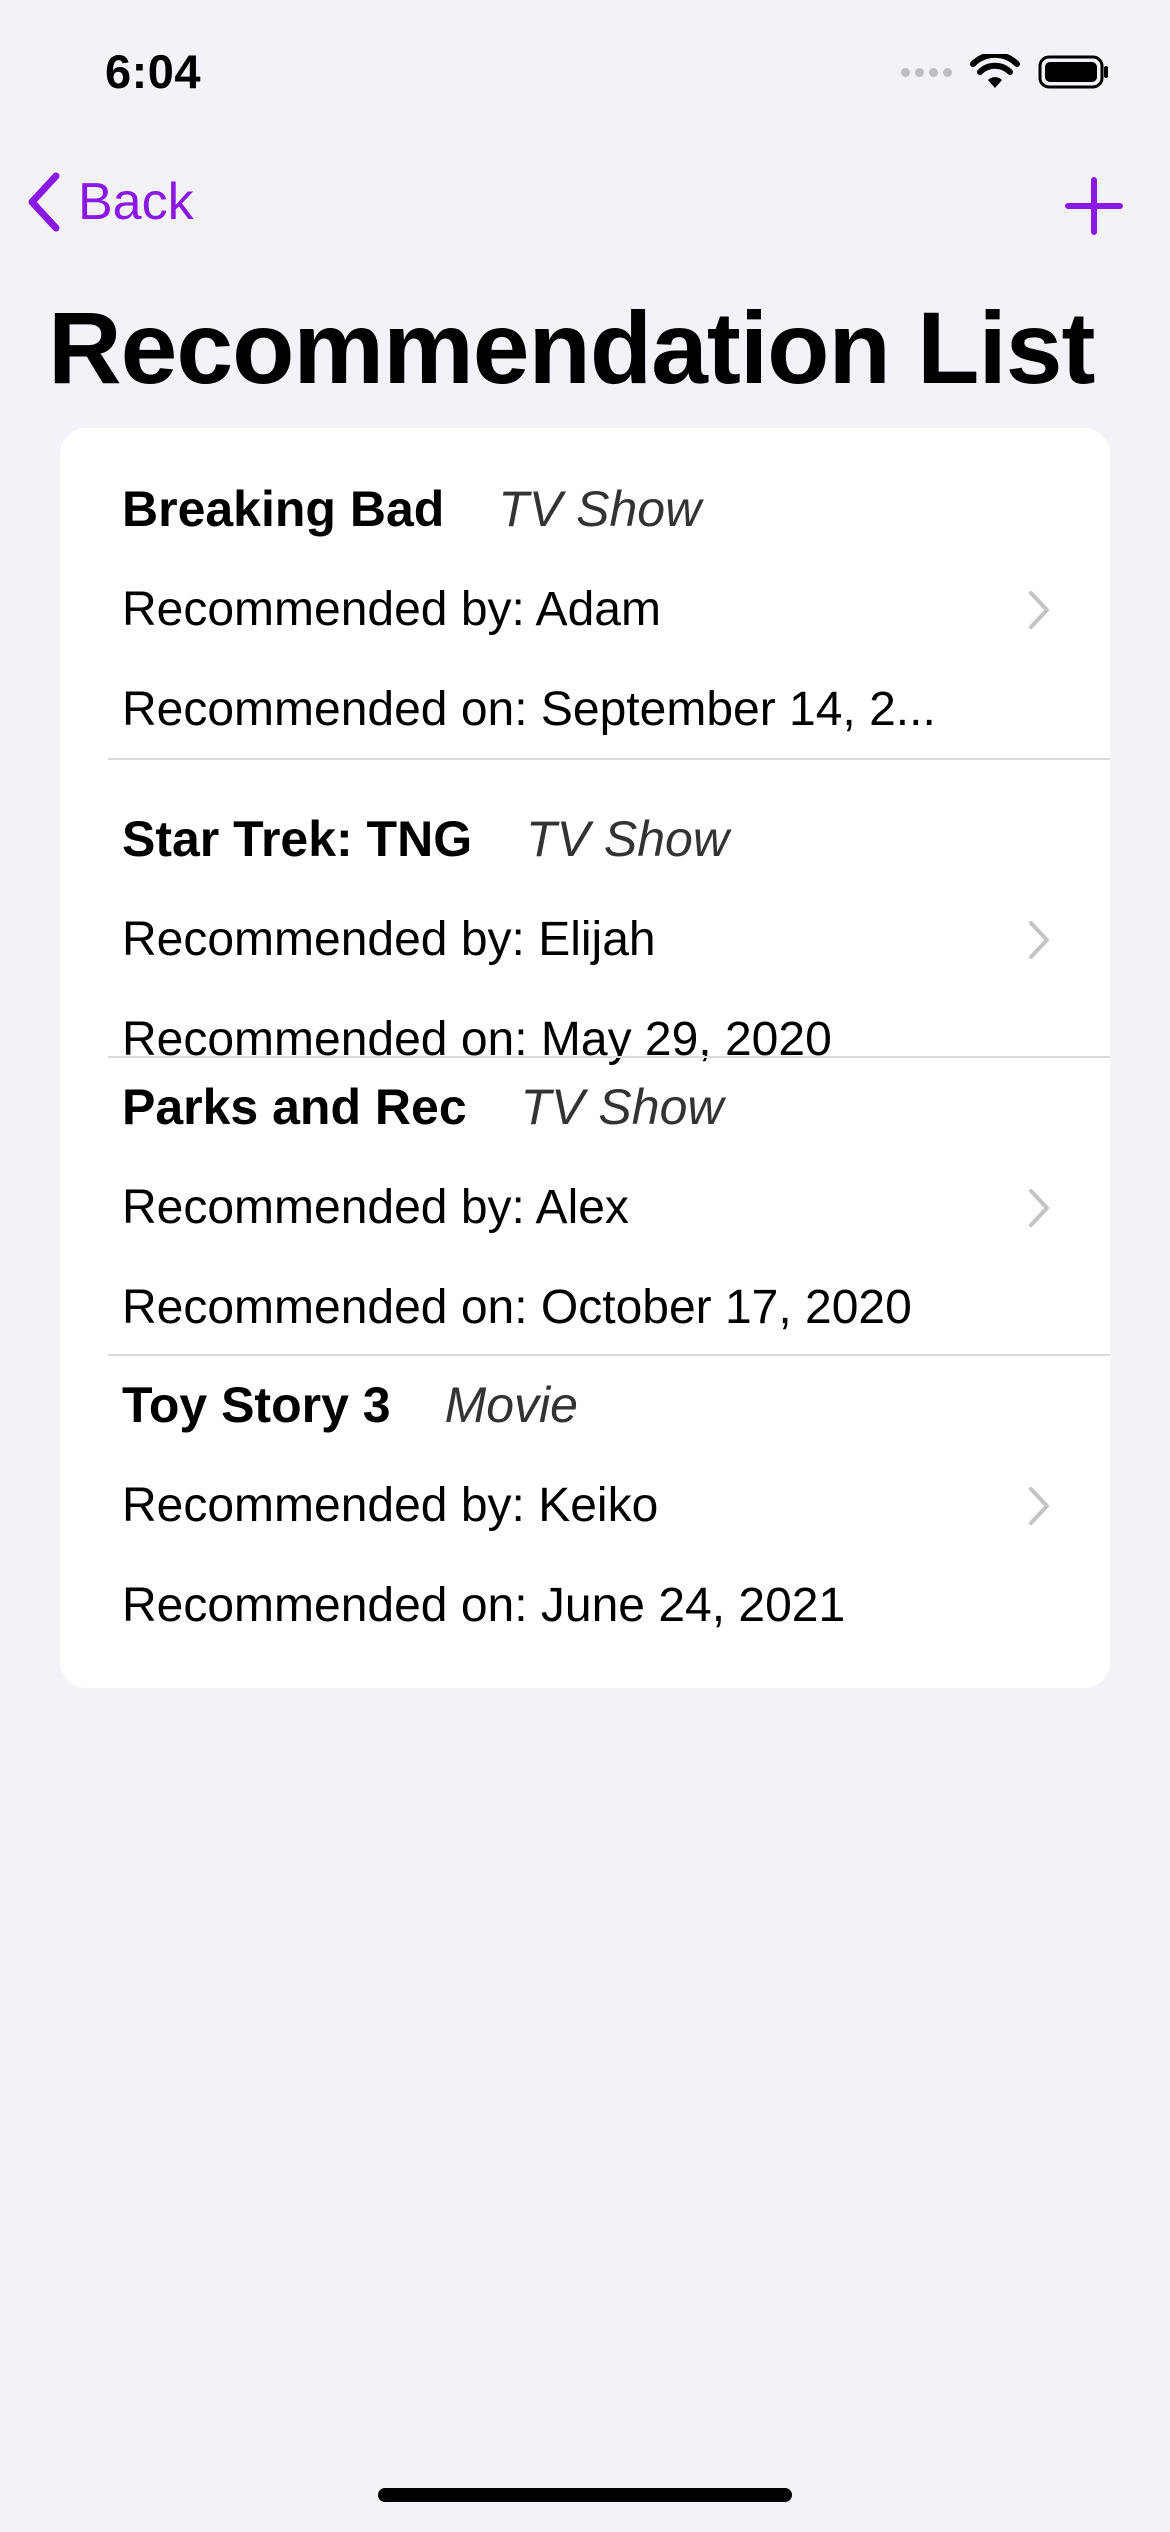  What do you see at coordinates (1073, 72) in the screenshot?
I see `battery-icon` at bounding box center [1073, 72].